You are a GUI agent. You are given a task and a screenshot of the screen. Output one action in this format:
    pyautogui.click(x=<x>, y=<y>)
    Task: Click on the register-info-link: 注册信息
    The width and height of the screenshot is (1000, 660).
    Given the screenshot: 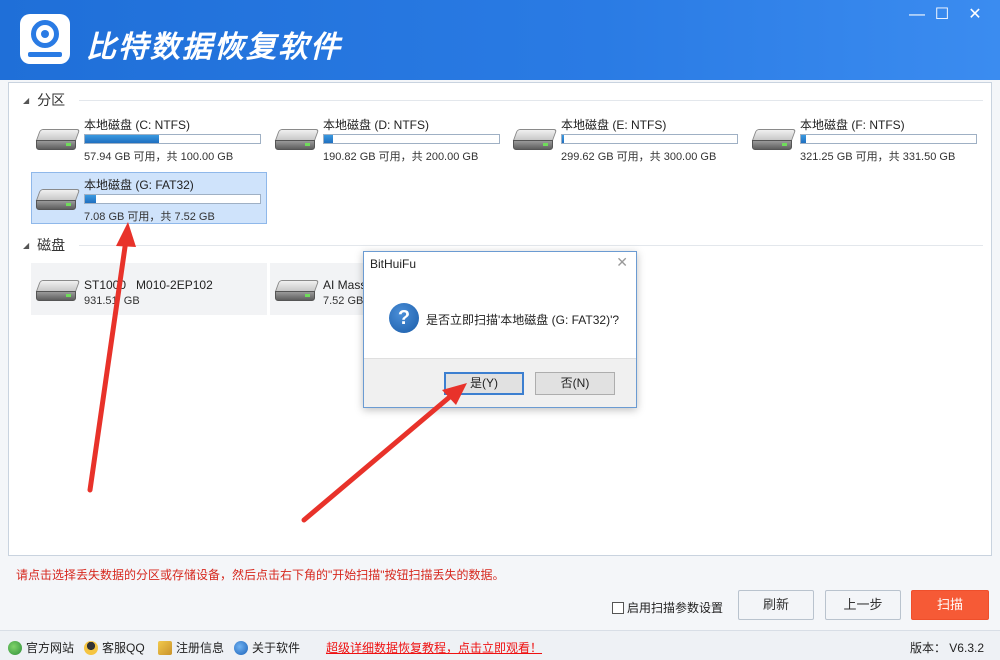 What is the action you would take?
    pyautogui.click(x=191, y=647)
    